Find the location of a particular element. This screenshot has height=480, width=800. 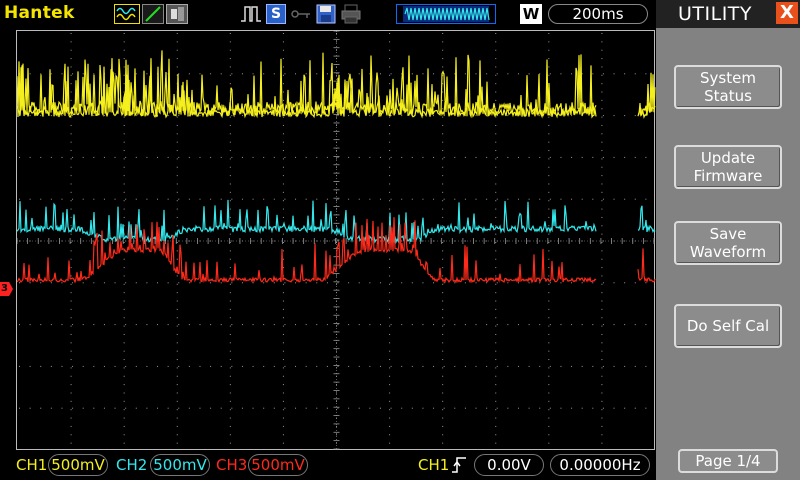

top-status-bar: Hantek S W 200ms is located at coordinates (328, 14).